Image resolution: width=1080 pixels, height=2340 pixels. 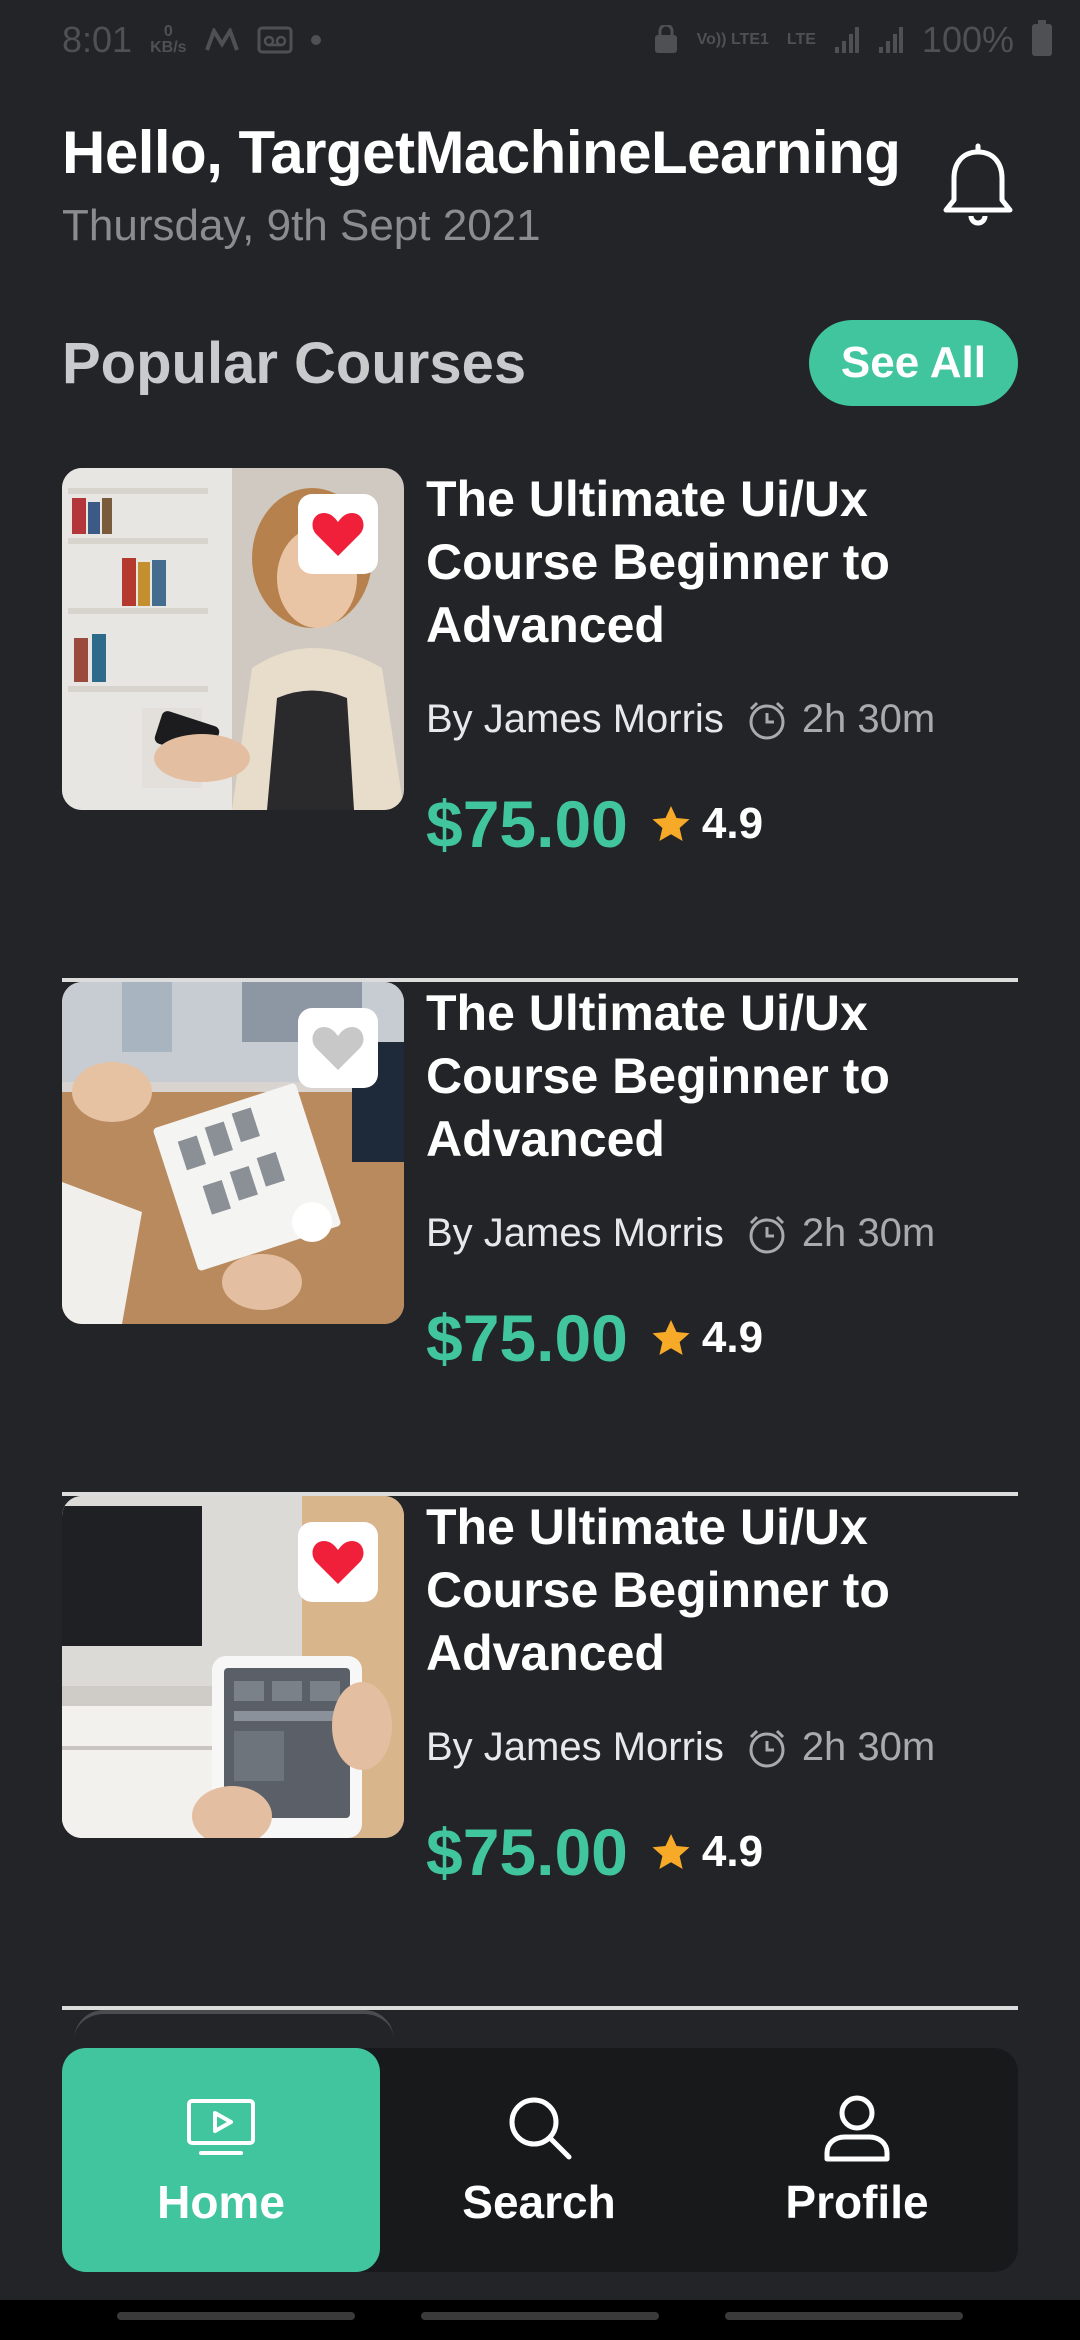 I want to click on status-right: Vo)) LTE1 LTE 100%, so click(x=852, y=40).